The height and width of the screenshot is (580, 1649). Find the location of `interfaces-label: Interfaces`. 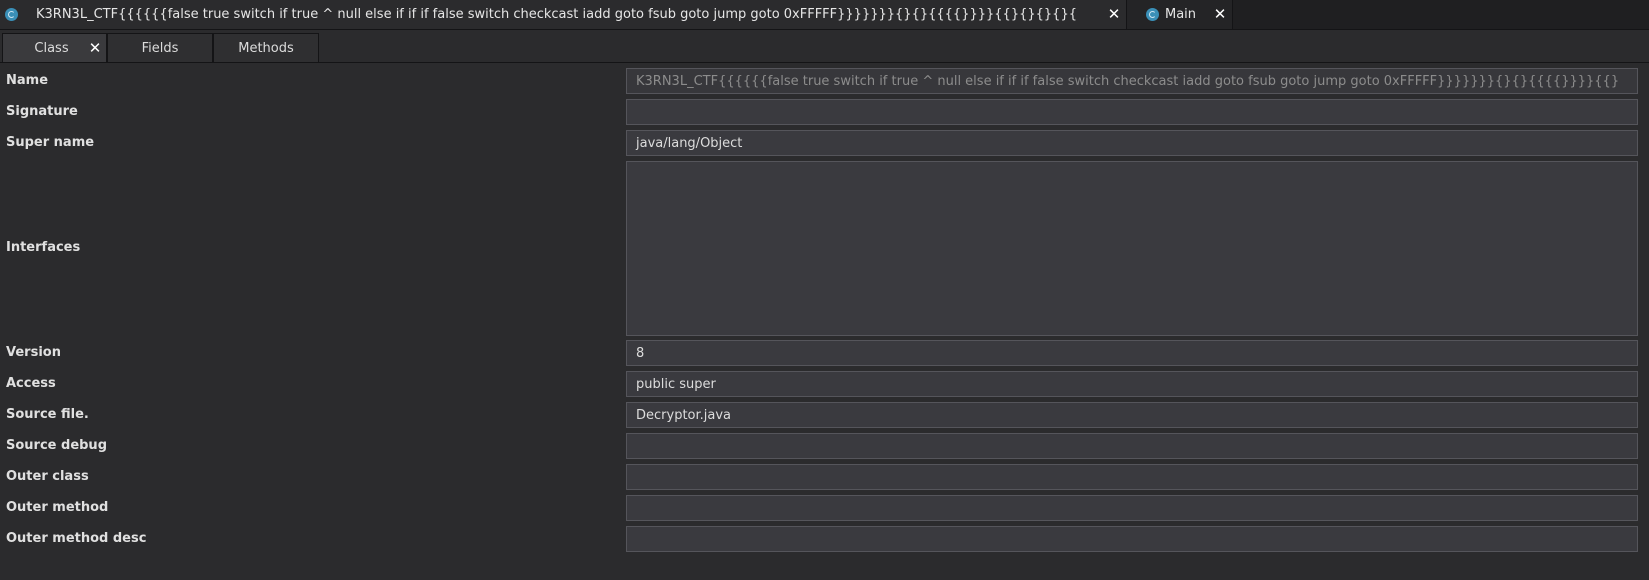

interfaces-label: Interfaces is located at coordinates (43, 247).